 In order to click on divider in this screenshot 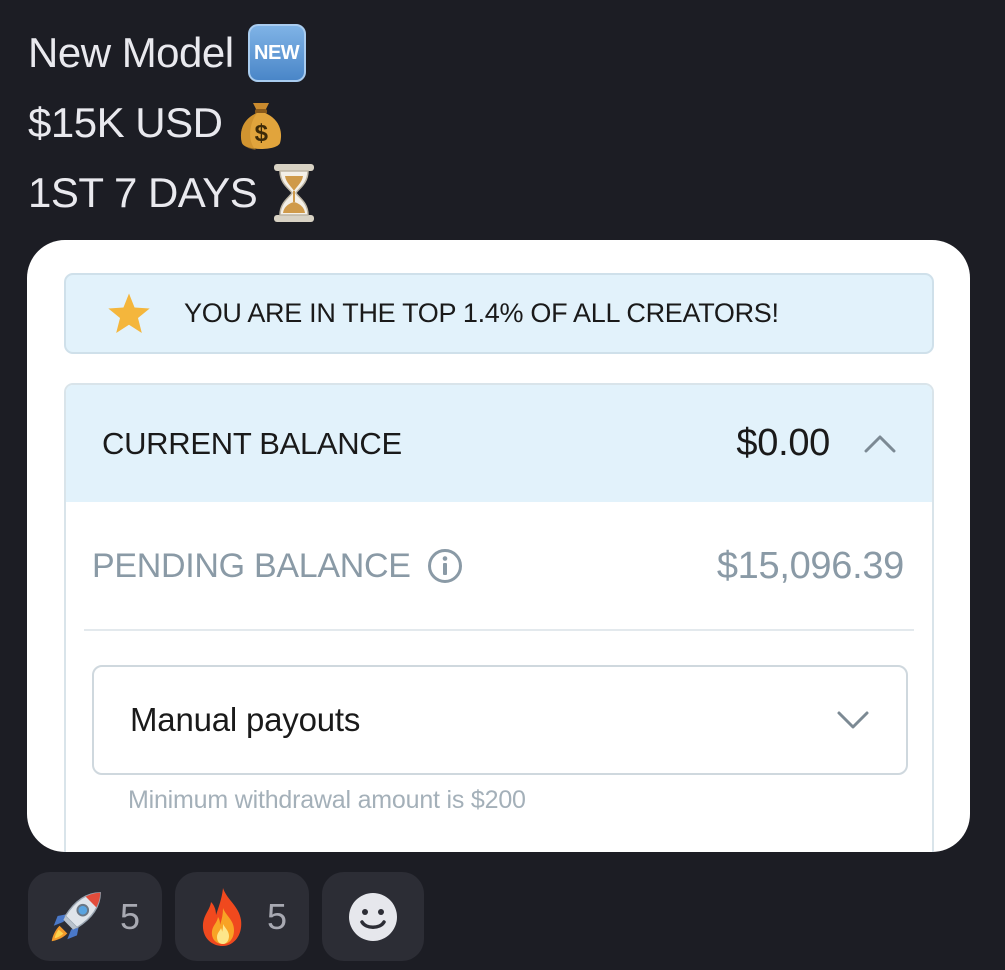, I will do `click(499, 630)`.